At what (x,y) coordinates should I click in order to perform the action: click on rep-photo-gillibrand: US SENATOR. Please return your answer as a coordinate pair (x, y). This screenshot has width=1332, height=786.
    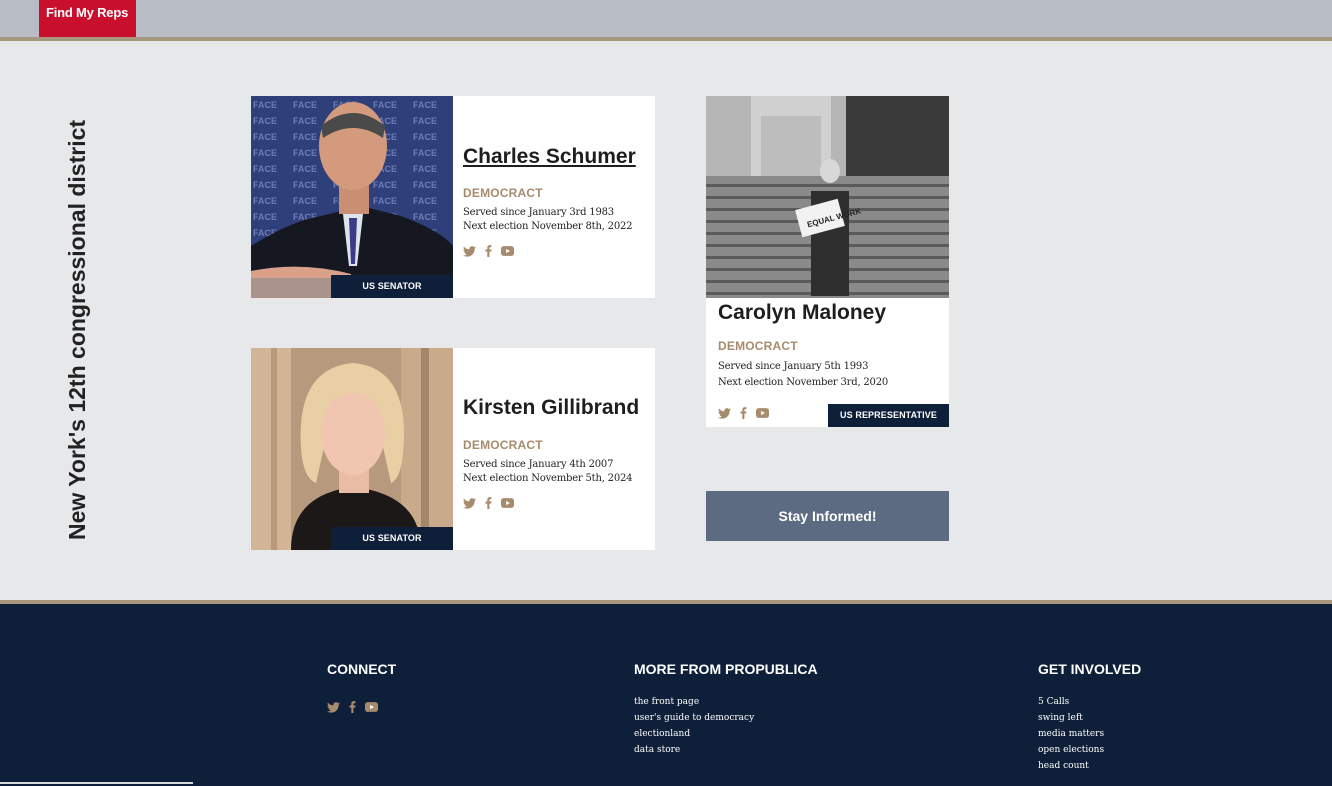
    Looking at the image, I should click on (352, 449).